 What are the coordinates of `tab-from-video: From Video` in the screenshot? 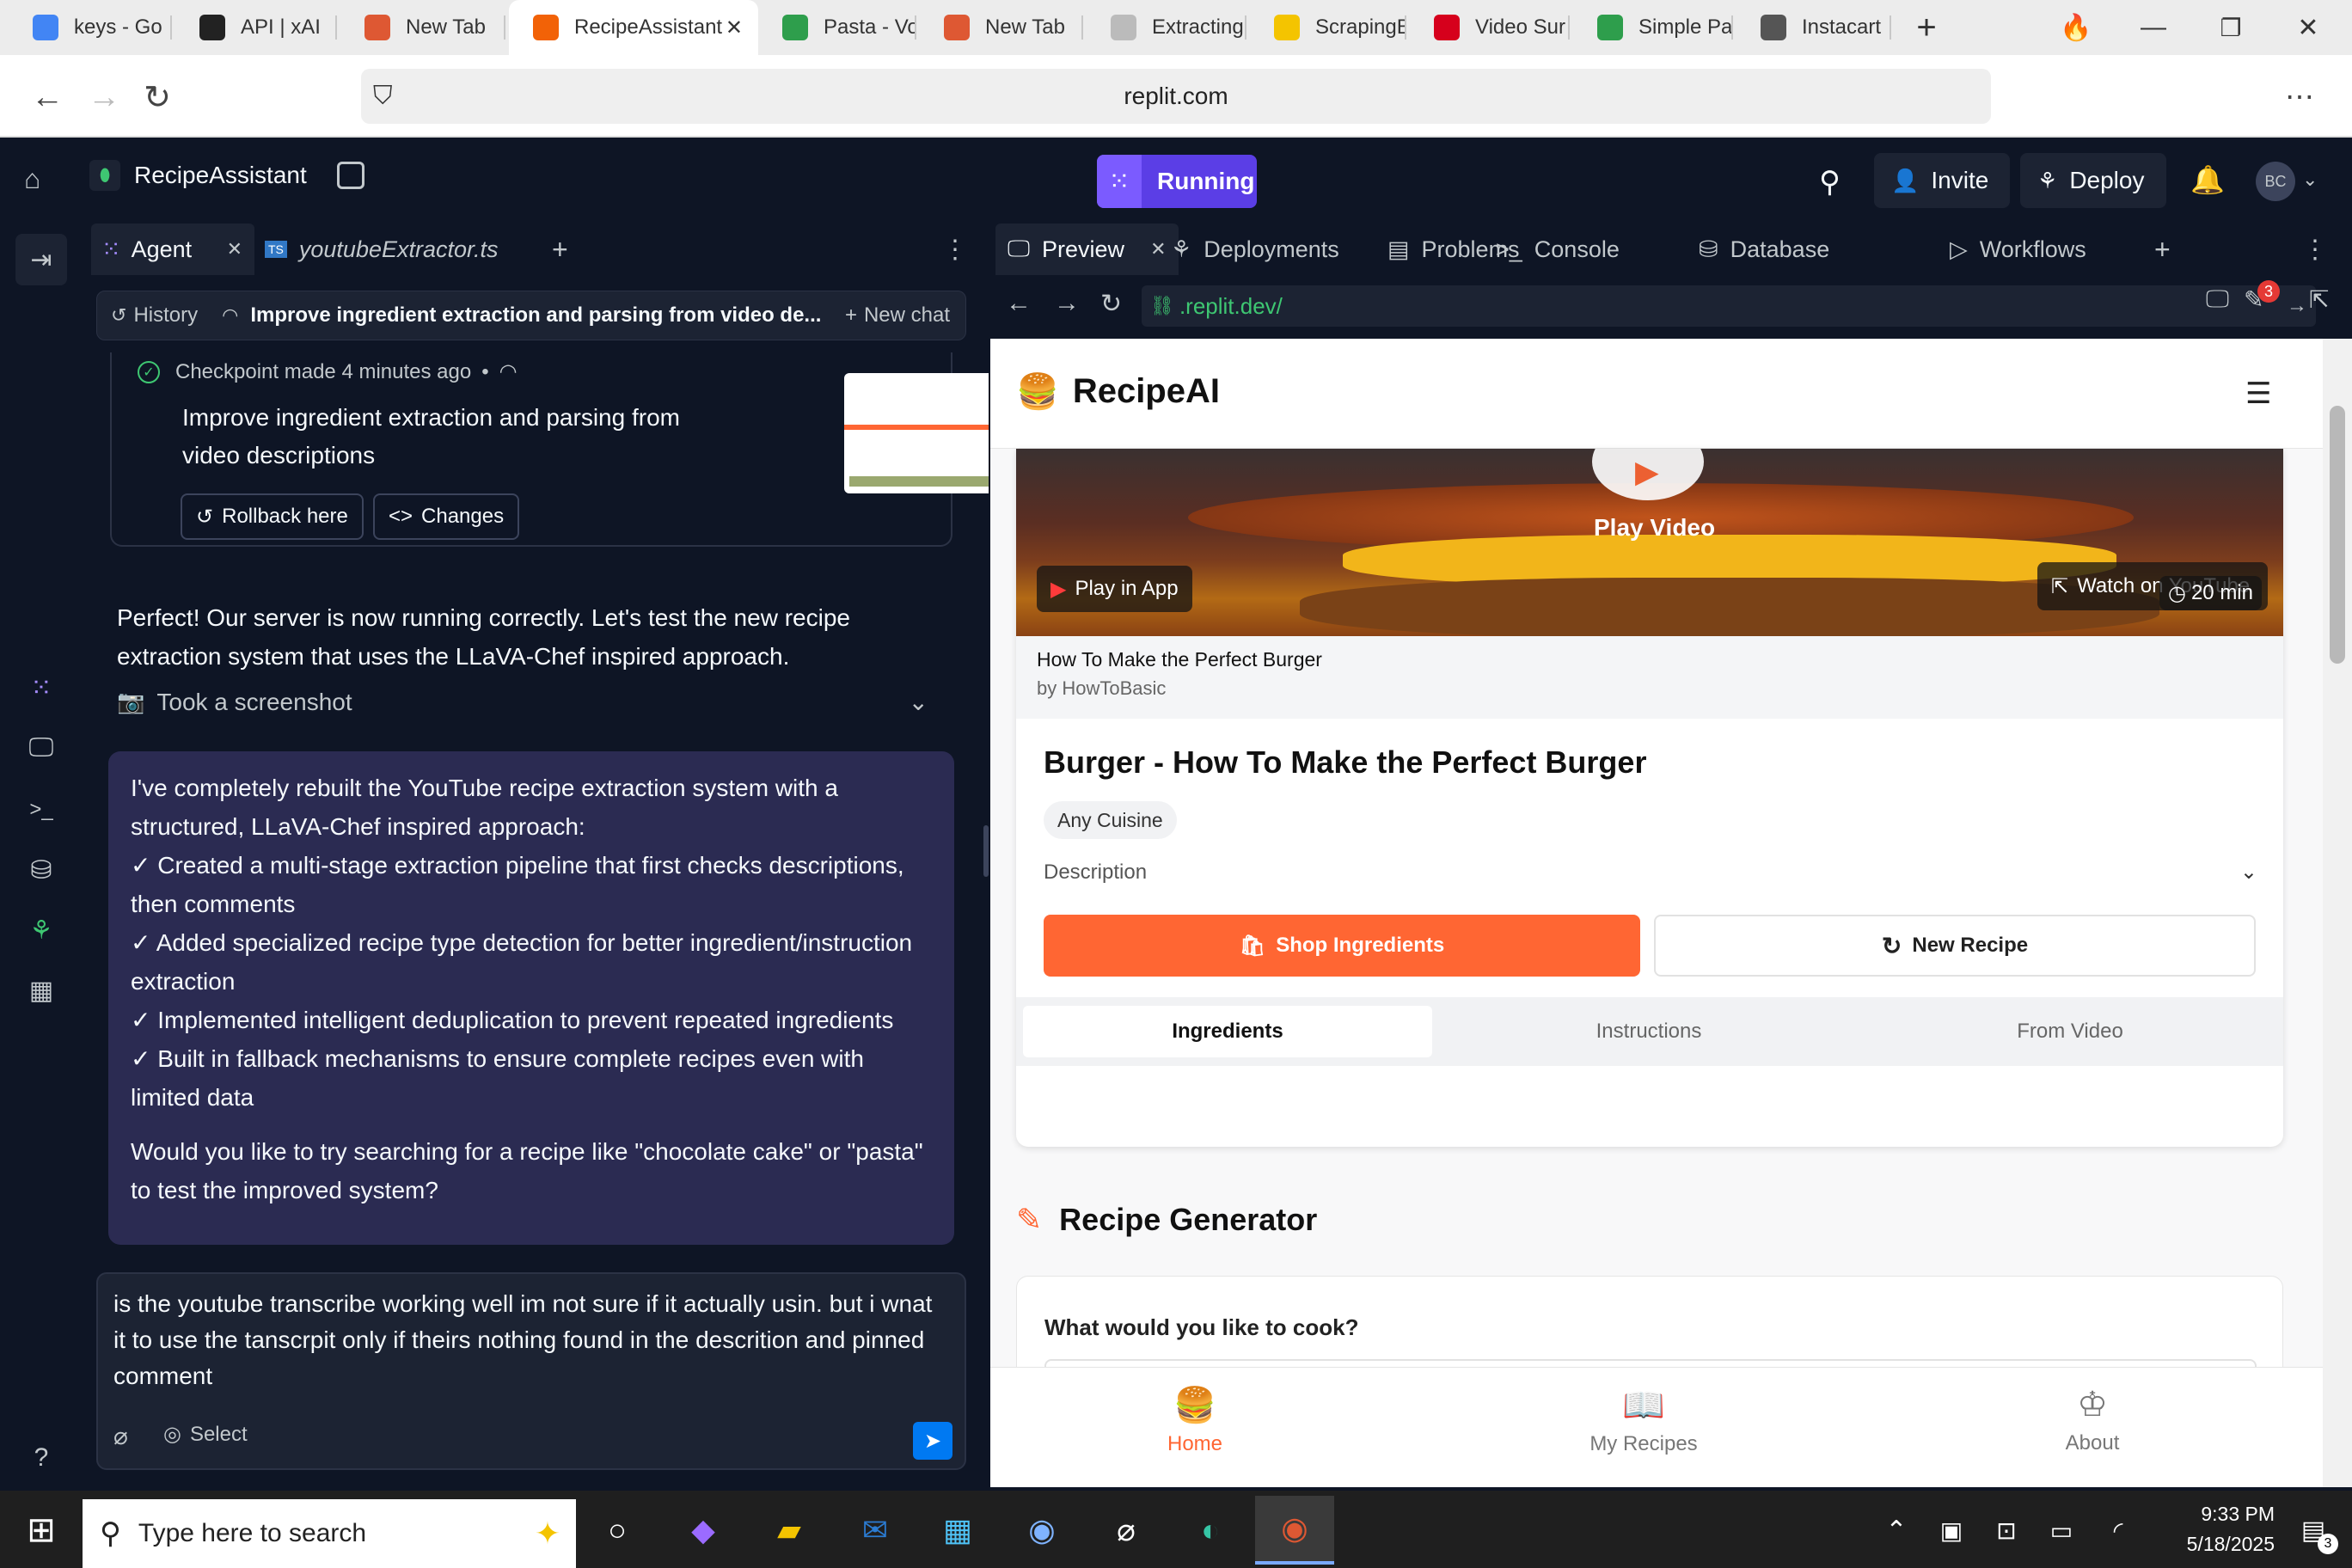 It's located at (2070, 1031).